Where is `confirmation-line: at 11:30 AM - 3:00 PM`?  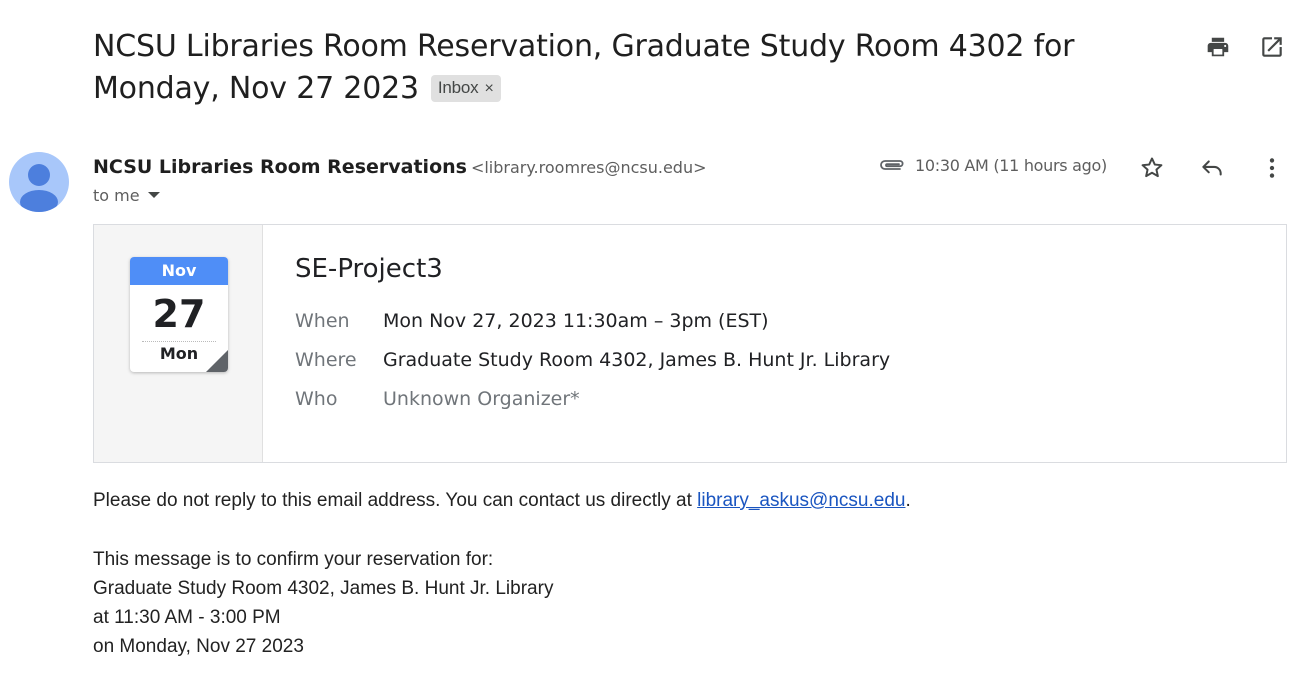 confirmation-line: at 11:30 AM - 3:00 PM is located at coordinates (187, 617).